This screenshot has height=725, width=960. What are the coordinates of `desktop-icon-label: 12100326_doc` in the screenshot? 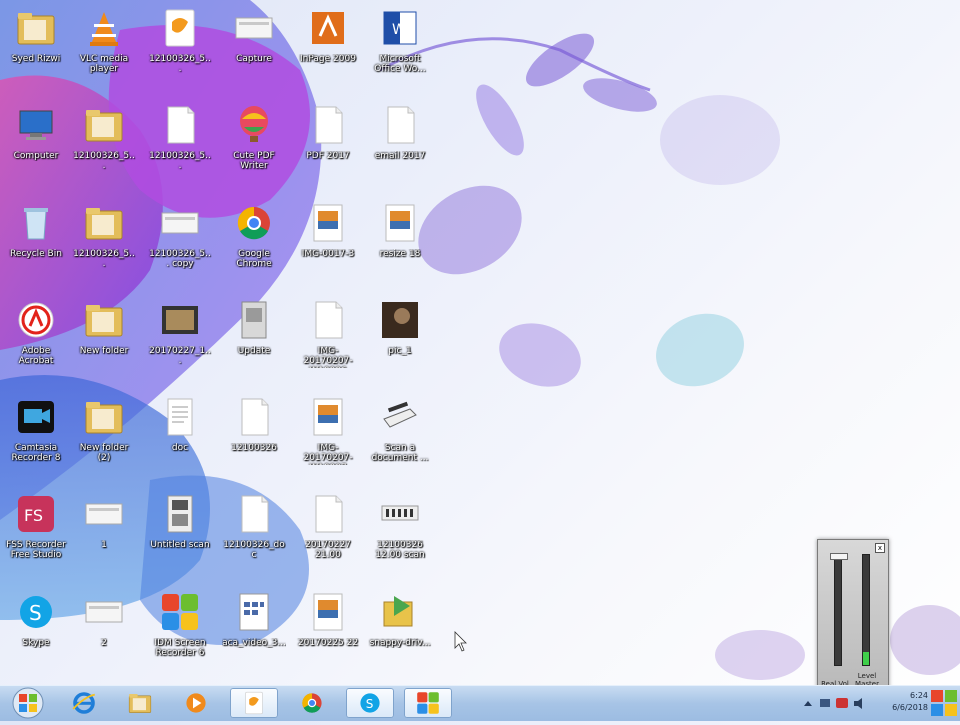 It's located at (254, 550).